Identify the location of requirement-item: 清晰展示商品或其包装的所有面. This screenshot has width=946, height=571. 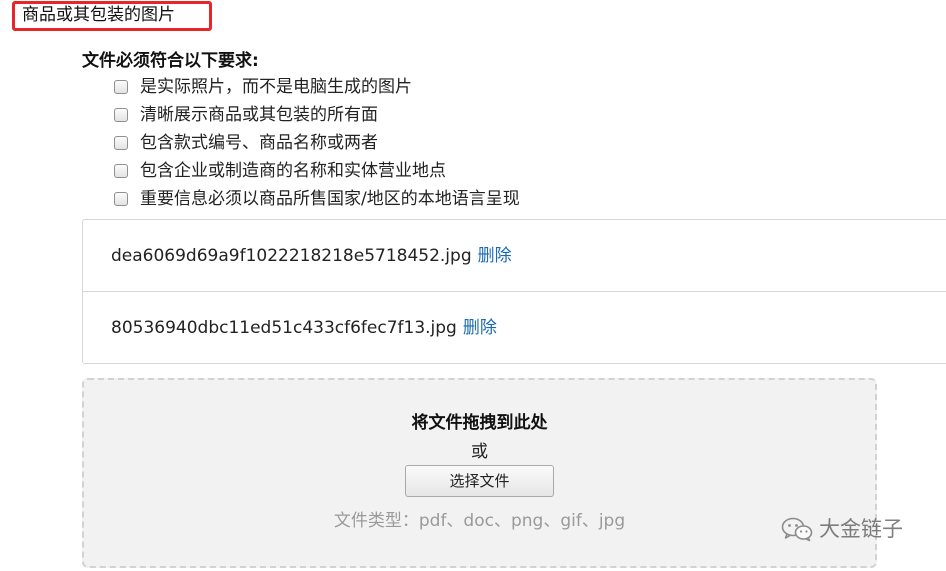
(317, 115).